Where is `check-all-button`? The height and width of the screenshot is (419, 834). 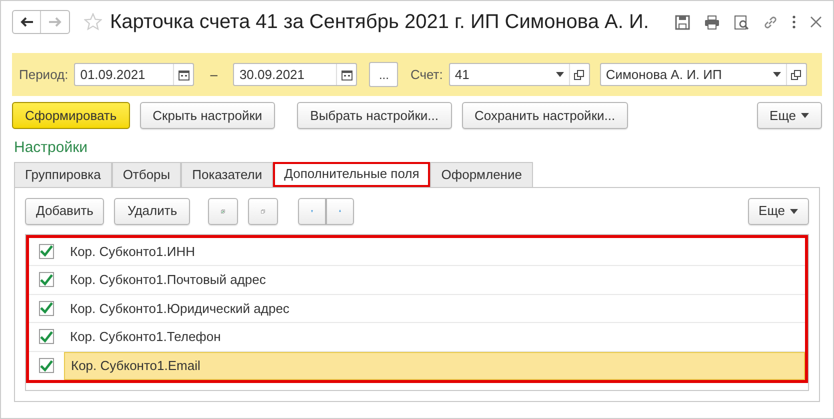 check-all-button is located at coordinates (223, 211).